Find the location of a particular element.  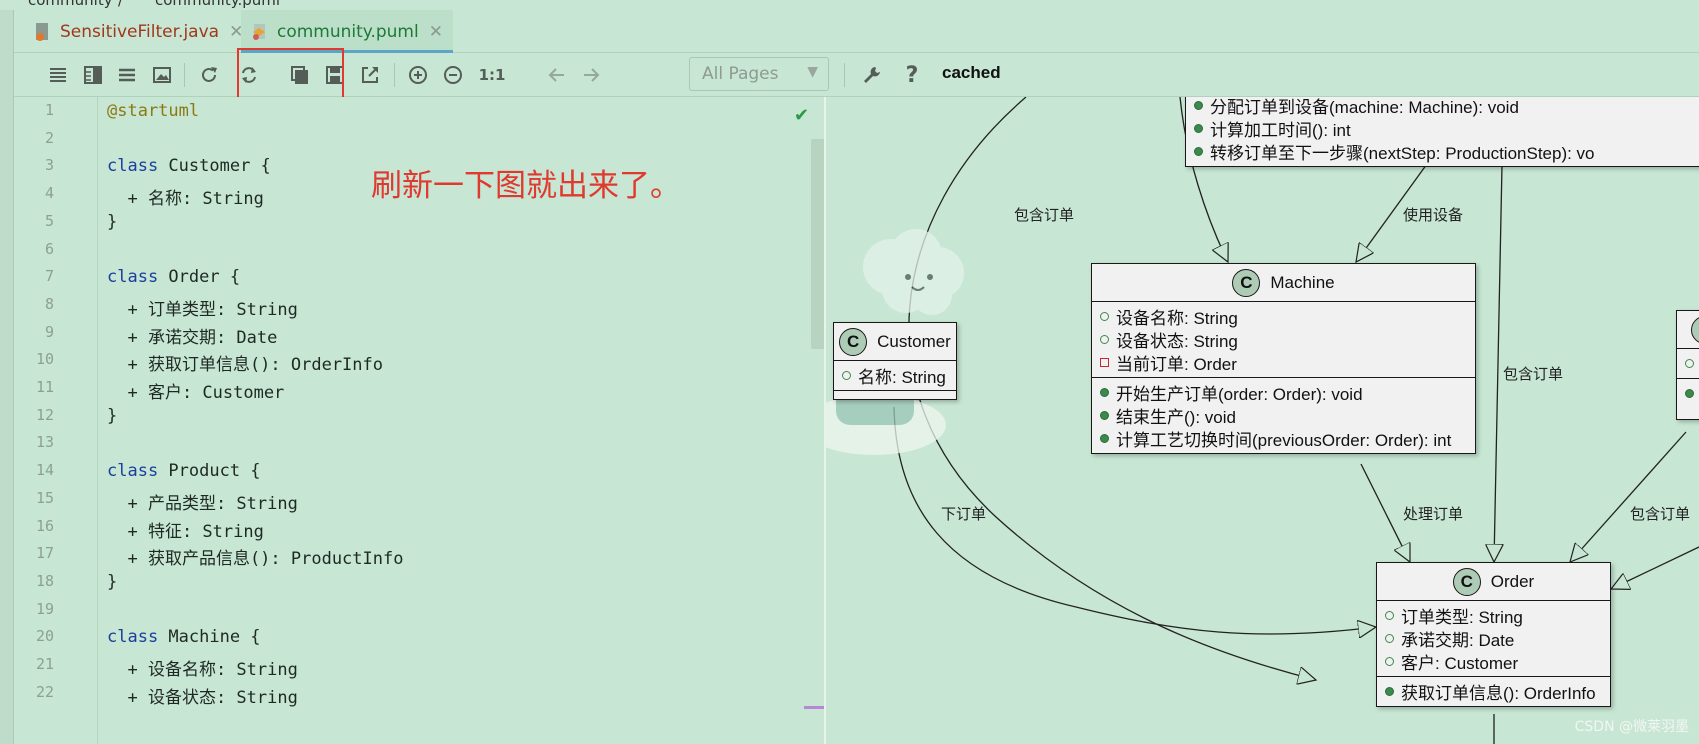

code-line: class Customer { is located at coordinates (189, 166).